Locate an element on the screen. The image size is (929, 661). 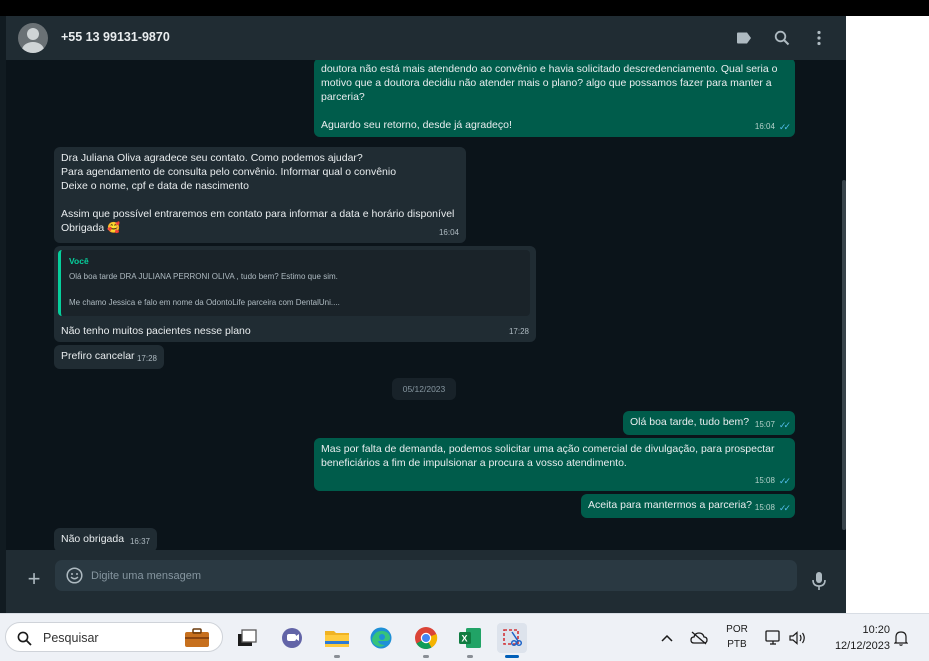
attach-plus-icon: + is located at coordinates (34, 579).